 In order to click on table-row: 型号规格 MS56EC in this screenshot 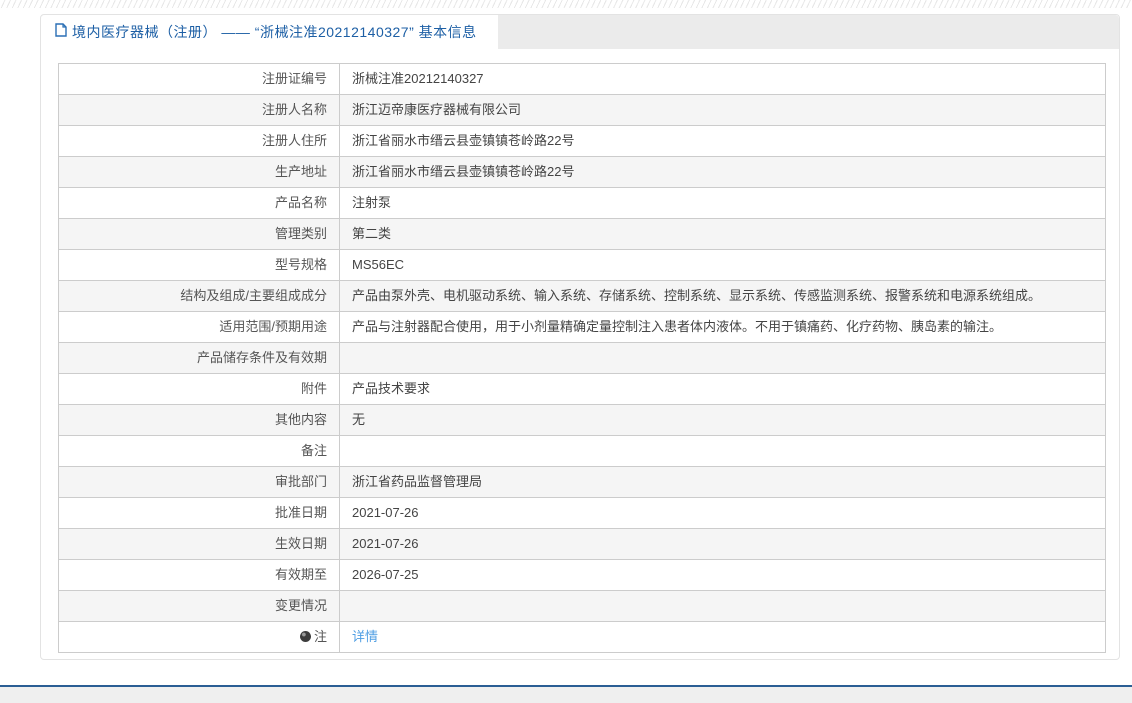, I will do `click(582, 265)`.